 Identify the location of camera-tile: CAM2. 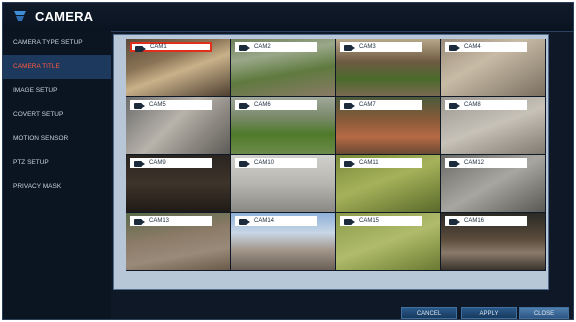
(283, 68).